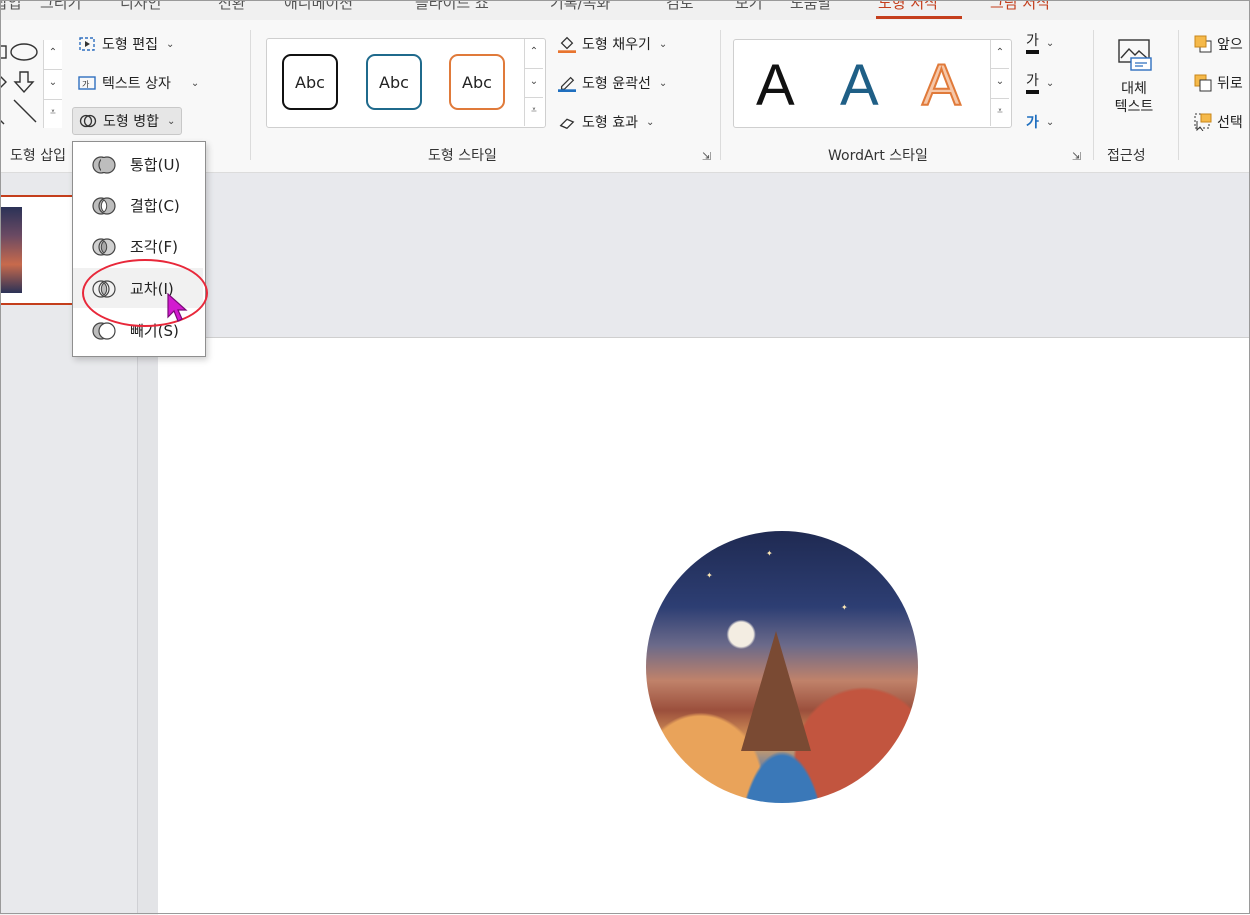  What do you see at coordinates (1218, 83) in the screenshot?
I see `send-backward-button: 뒤로` at bounding box center [1218, 83].